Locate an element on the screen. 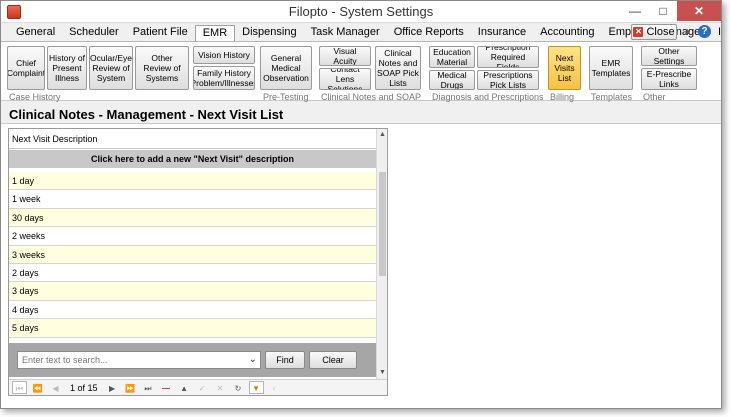 This screenshot has width=730, height=417. table-row: 2 days is located at coordinates (192, 273).